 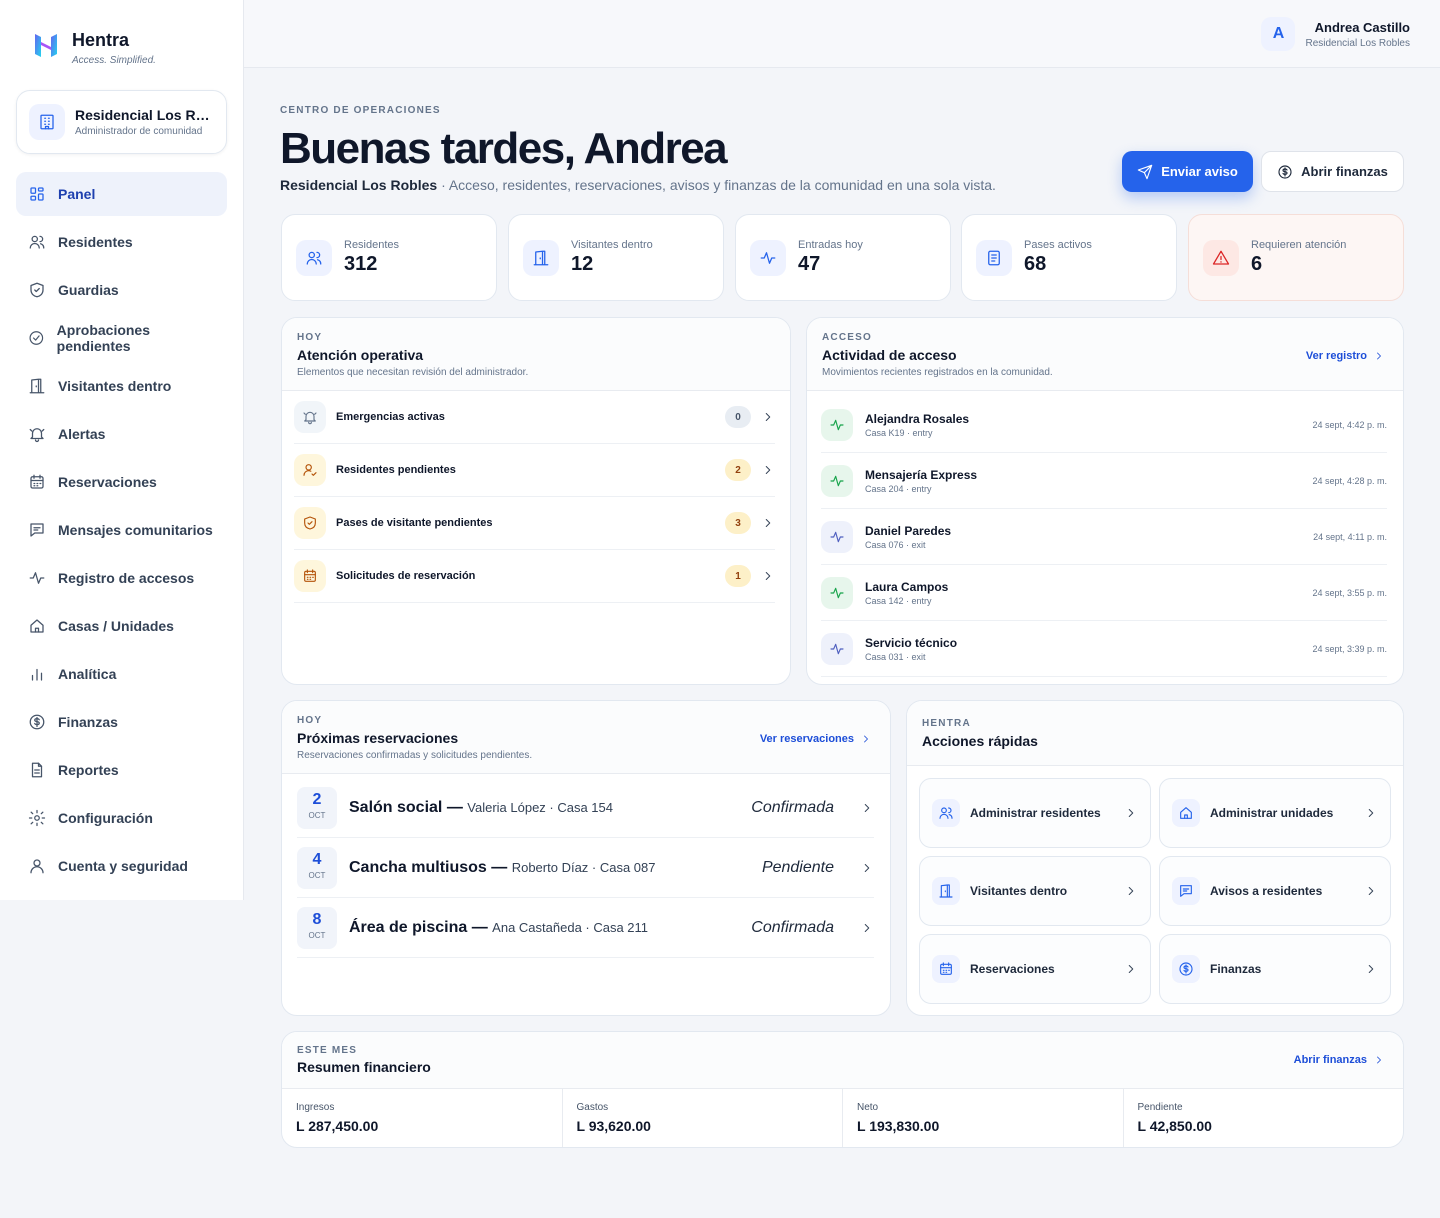 What do you see at coordinates (843, 257) in the screenshot?
I see `stat-card: Entradas hoy 47` at bounding box center [843, 257].